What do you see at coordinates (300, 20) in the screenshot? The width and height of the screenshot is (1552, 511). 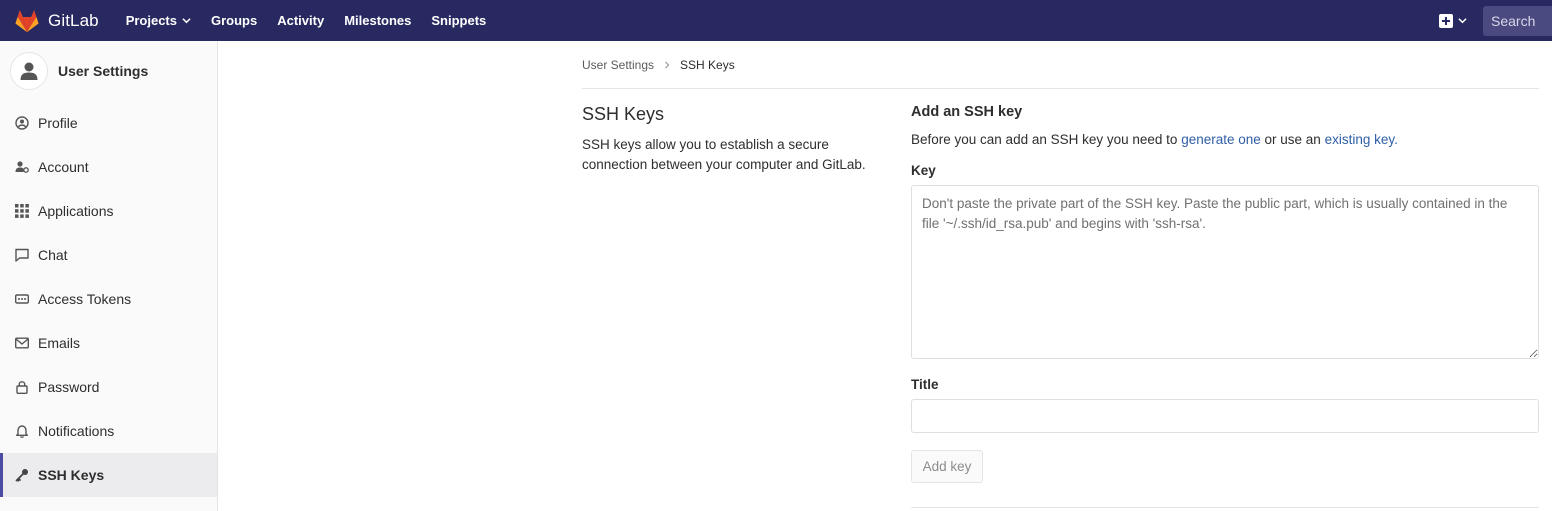 I see `nav-activity: Activity` at bounding box center [300, 20].